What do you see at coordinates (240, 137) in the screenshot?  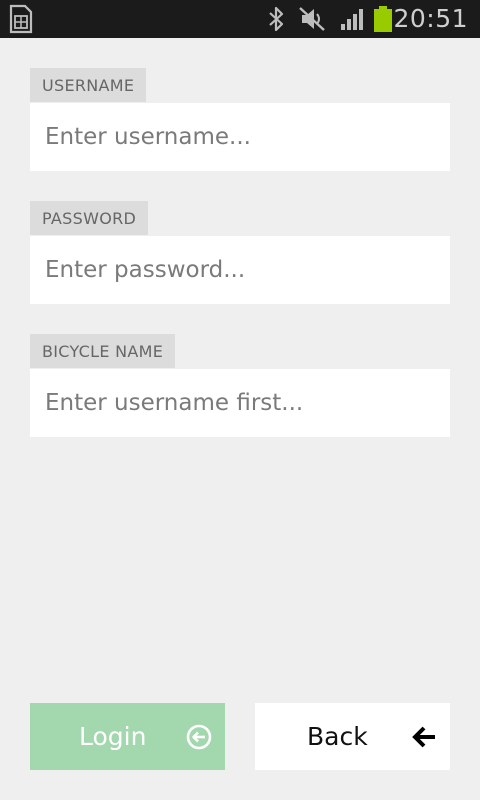 I see `username-input` at bounding box center [240, 137].